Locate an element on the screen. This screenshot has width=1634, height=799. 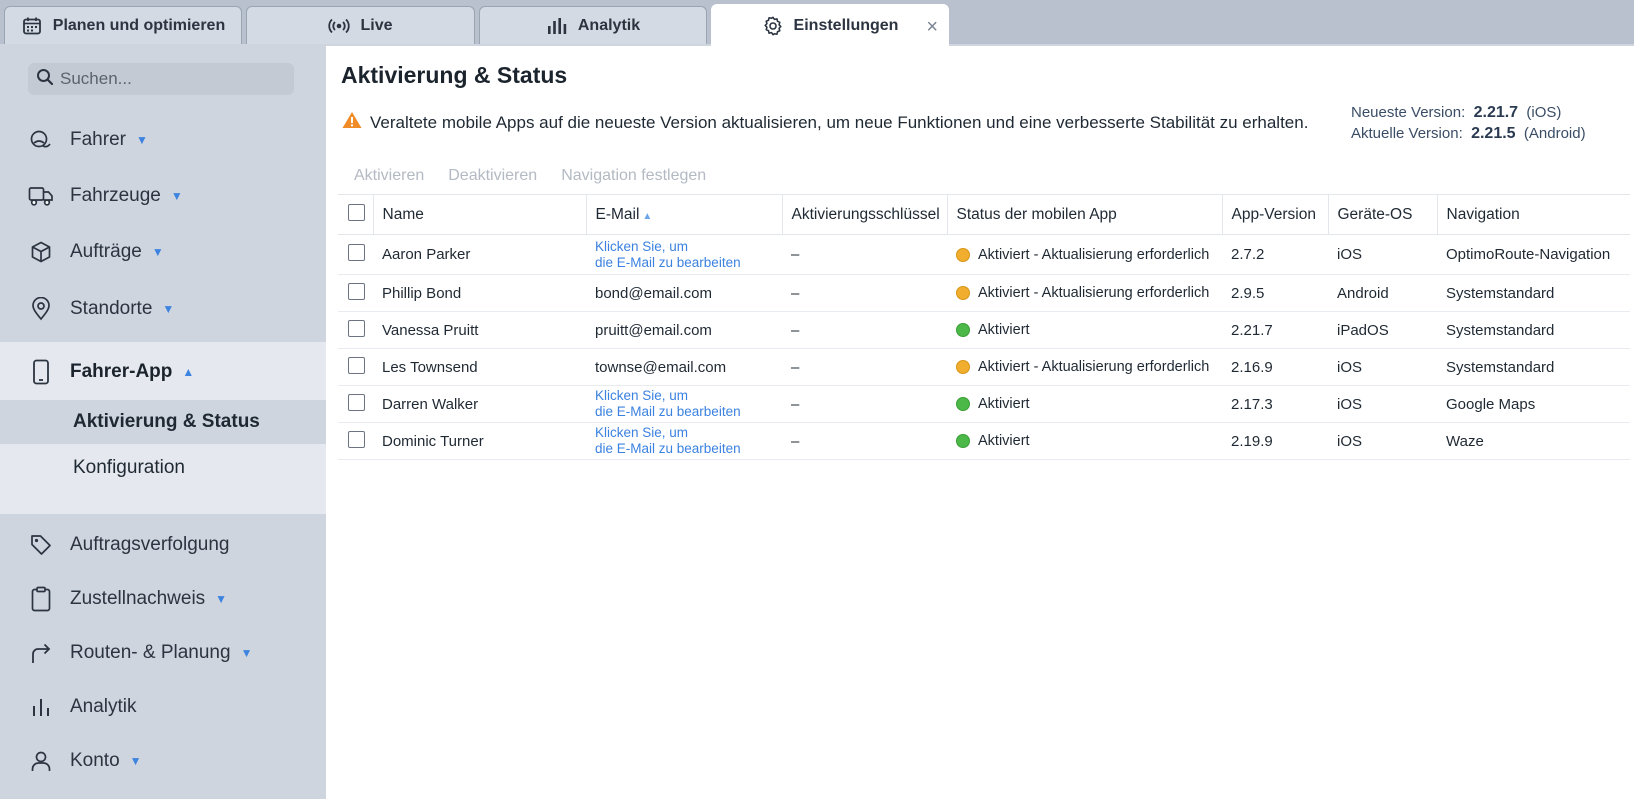
tab-label: Analytik is located at coordinates (609, 25).